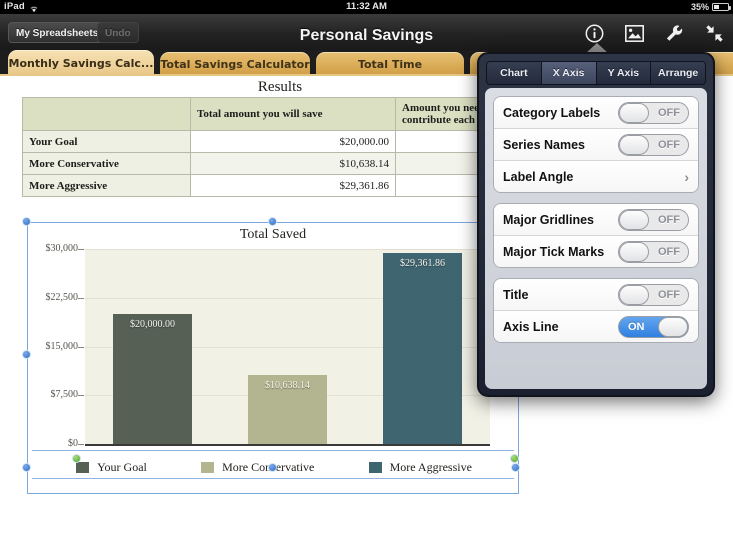  What do you see at coordinates (390, 64) in the screenshot?
I see `sheet-tab-total-time: Total Time` at bounding box center [390, 64].